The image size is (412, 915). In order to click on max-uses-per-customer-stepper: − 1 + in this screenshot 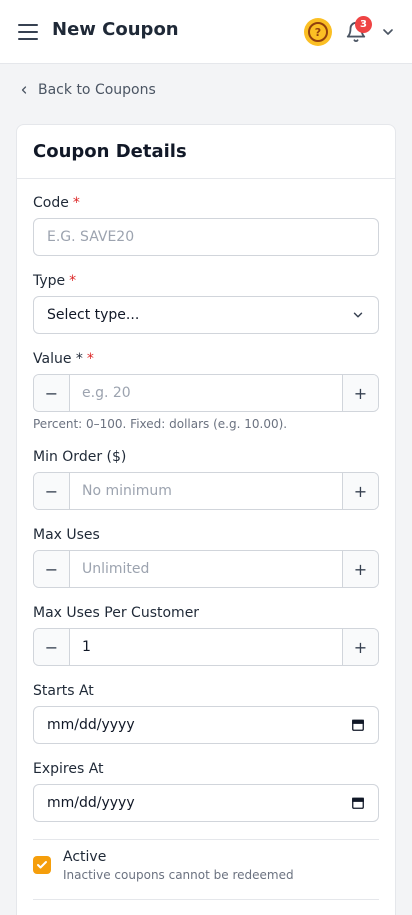, I will do `click(206, 647)`.